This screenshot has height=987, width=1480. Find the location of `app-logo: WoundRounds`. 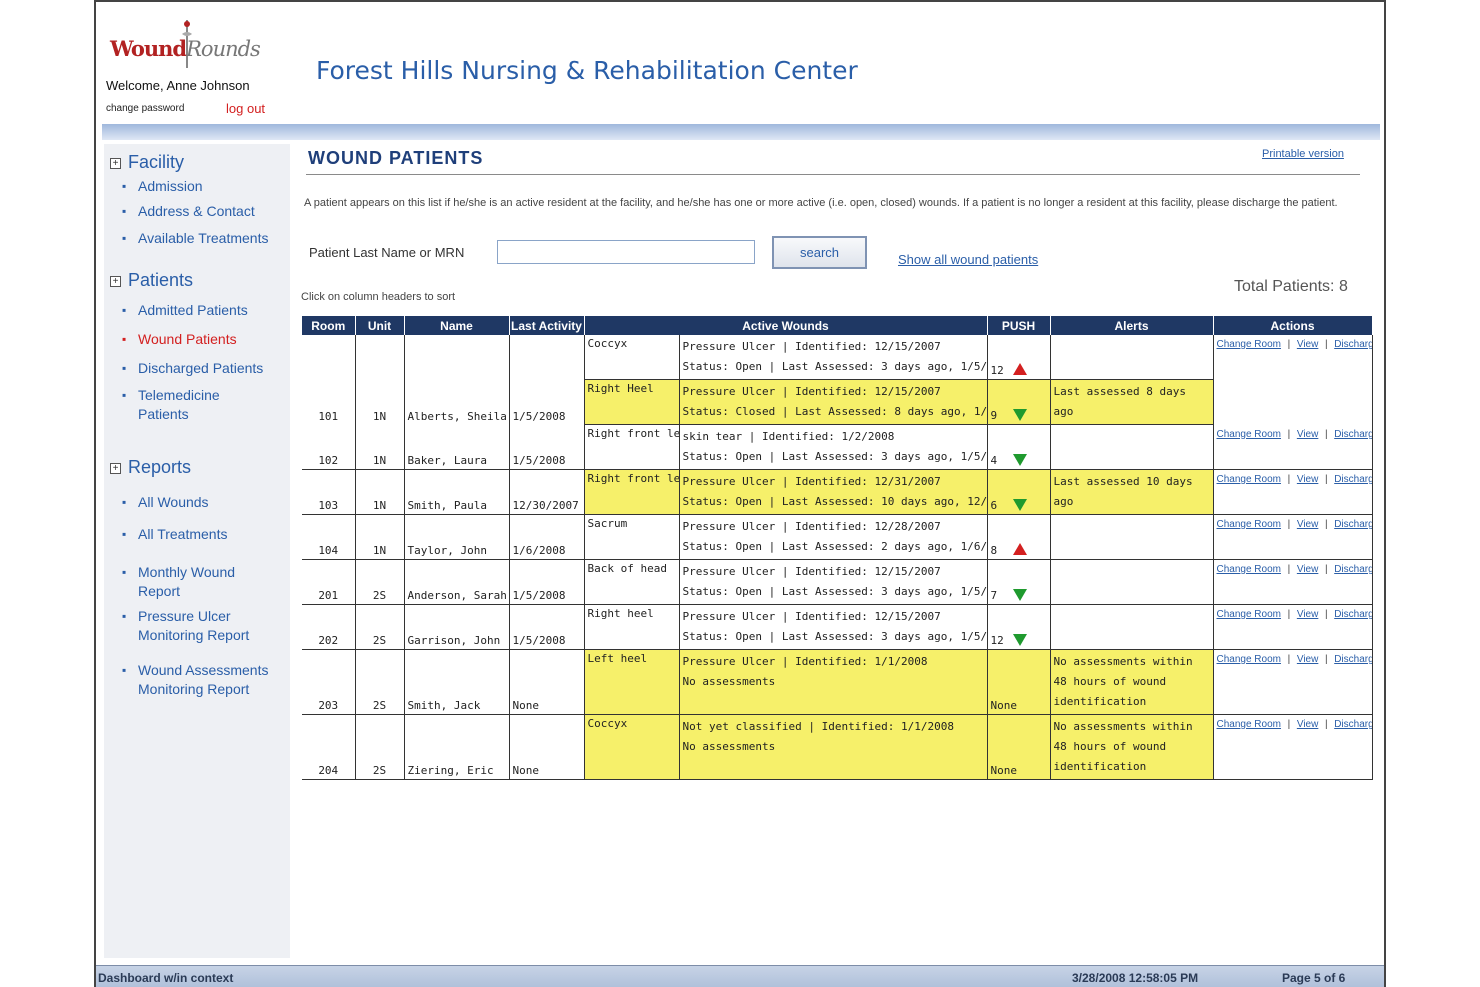

app-logo: WoundRounds is located at coordinates (185, 48).